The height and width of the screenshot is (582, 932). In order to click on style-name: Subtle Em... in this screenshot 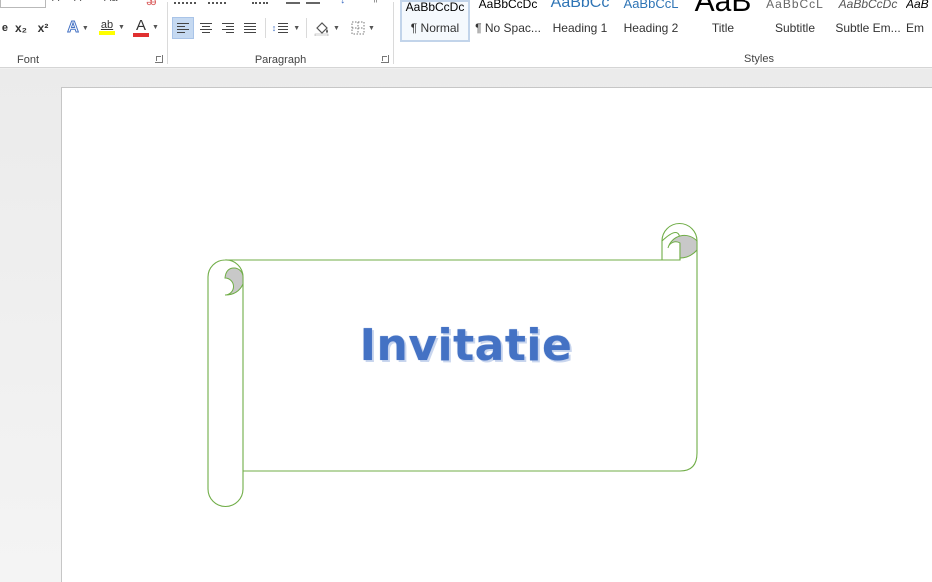, I will do `click(868, 28)`.